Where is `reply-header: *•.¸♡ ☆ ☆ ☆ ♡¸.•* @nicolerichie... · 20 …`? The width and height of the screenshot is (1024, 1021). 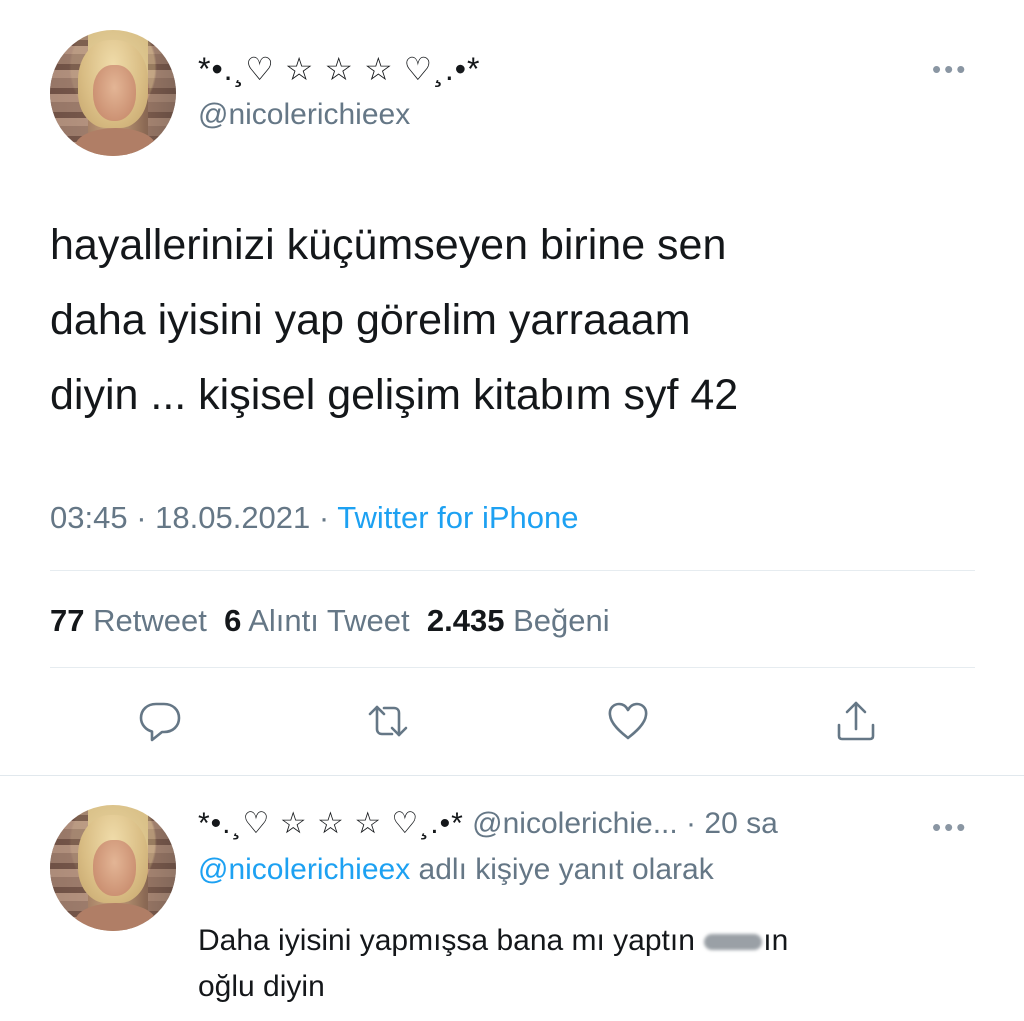 reply-header: *•.¸♡ ☆ ☆ ☆ ♡¸.•* @nicolerichie... · 20 … is located at coordinates (488, 823).